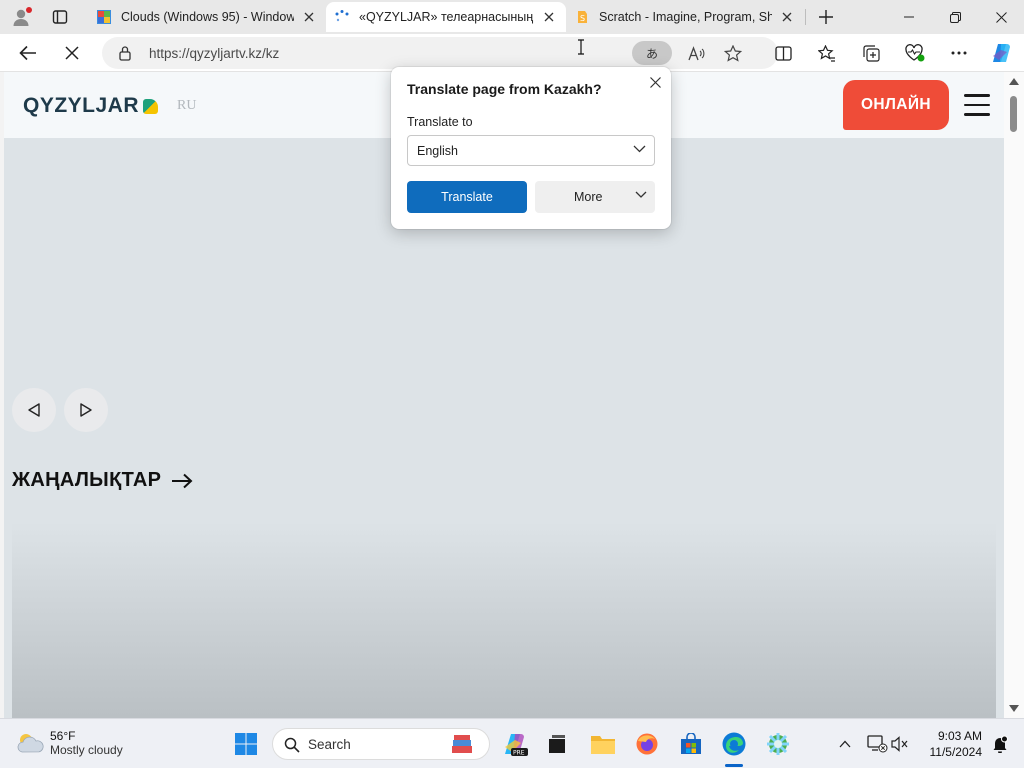  What do you see at coordinates (733, 53) in the screenshot?
I see `favorite-star-icon` at bounding box center [733, 53].